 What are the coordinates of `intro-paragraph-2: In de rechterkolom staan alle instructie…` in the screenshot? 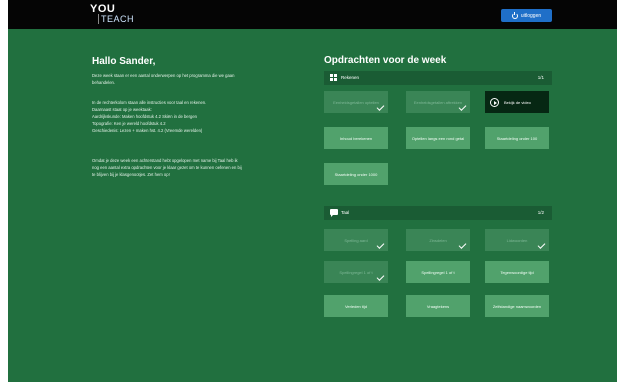 It's located at (197, 116).